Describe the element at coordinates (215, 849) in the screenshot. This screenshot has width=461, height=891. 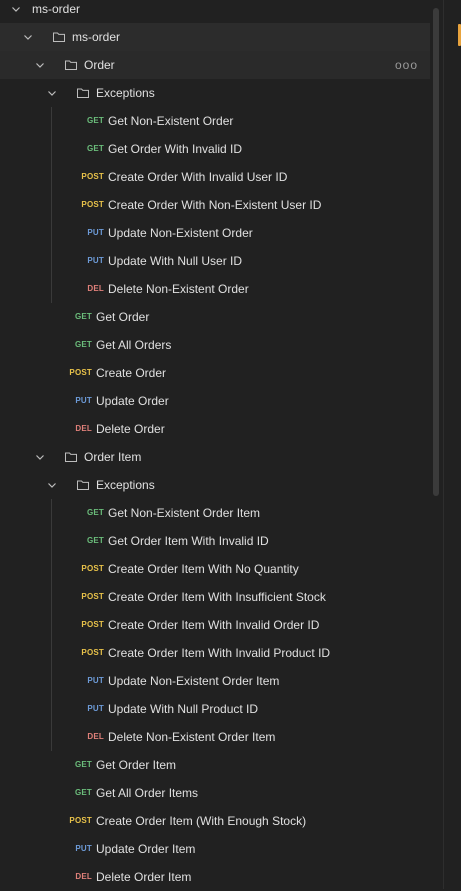
I see `request-item: PUT Update Order Item` at that location.